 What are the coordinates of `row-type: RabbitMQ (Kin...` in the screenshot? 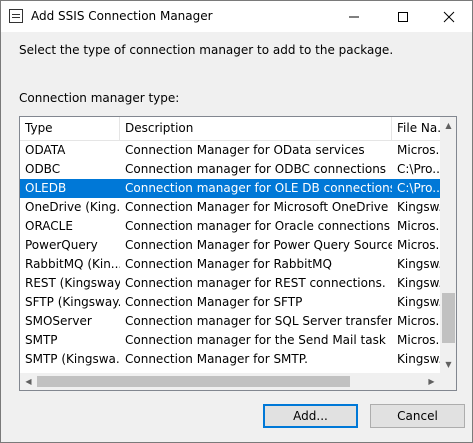 It's located at (72, 264).